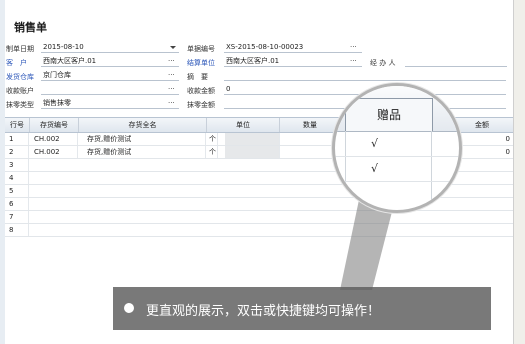 The width and height of the screenshot is (525, 344). Describe the element at coordinates (30, 27) in the screenshot. I see `page-title: 销售单` at that location.